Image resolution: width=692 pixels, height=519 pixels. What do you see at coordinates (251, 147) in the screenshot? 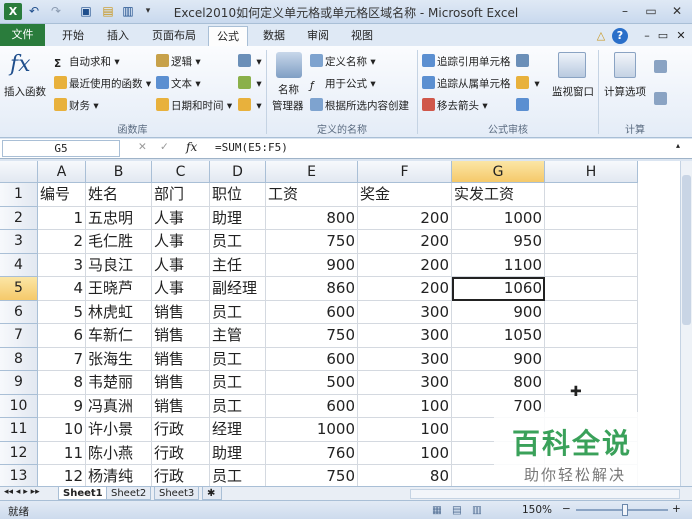
I see `formula-input: =SUM(E5:F5)` at bounding box center [251, 147].